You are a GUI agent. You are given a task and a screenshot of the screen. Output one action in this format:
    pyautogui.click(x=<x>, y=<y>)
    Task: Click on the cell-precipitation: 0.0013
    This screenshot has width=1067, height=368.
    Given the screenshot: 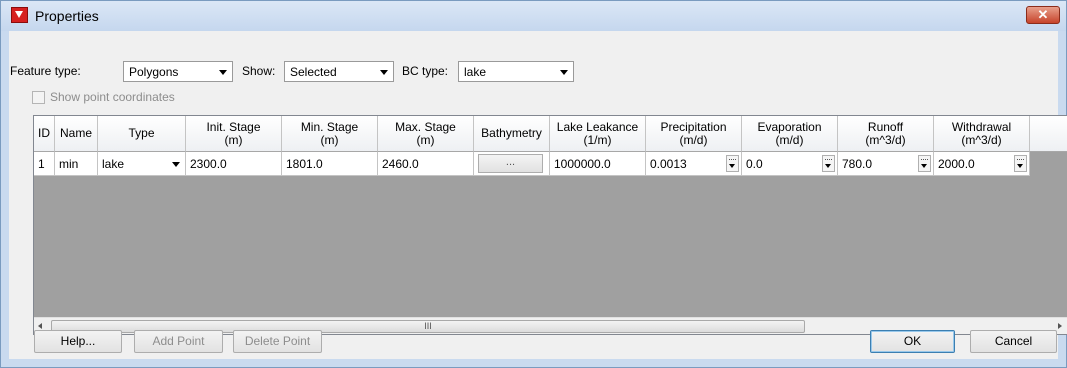 What is the action you would take?
    pyautogui.click(x=694, y=164)
    